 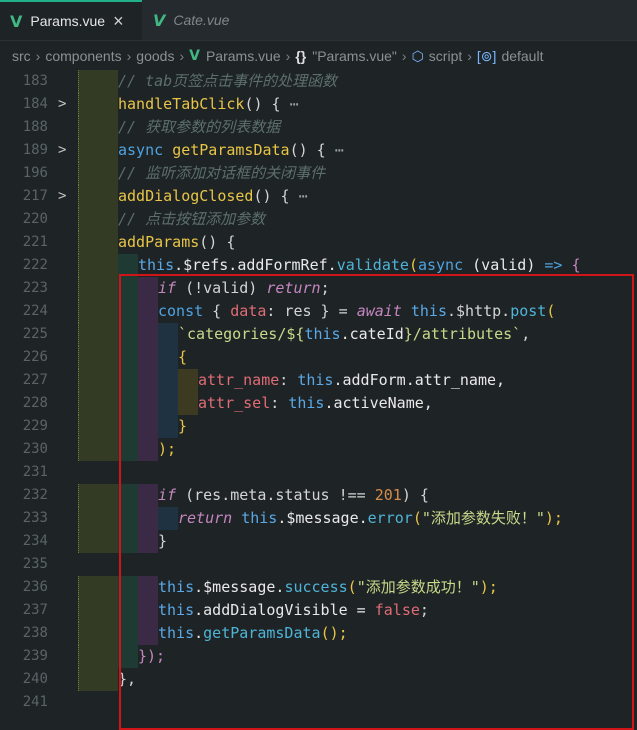 I want to click on code-line: 237 this.addDialogVisible = false;, so click(x=318, y=610).